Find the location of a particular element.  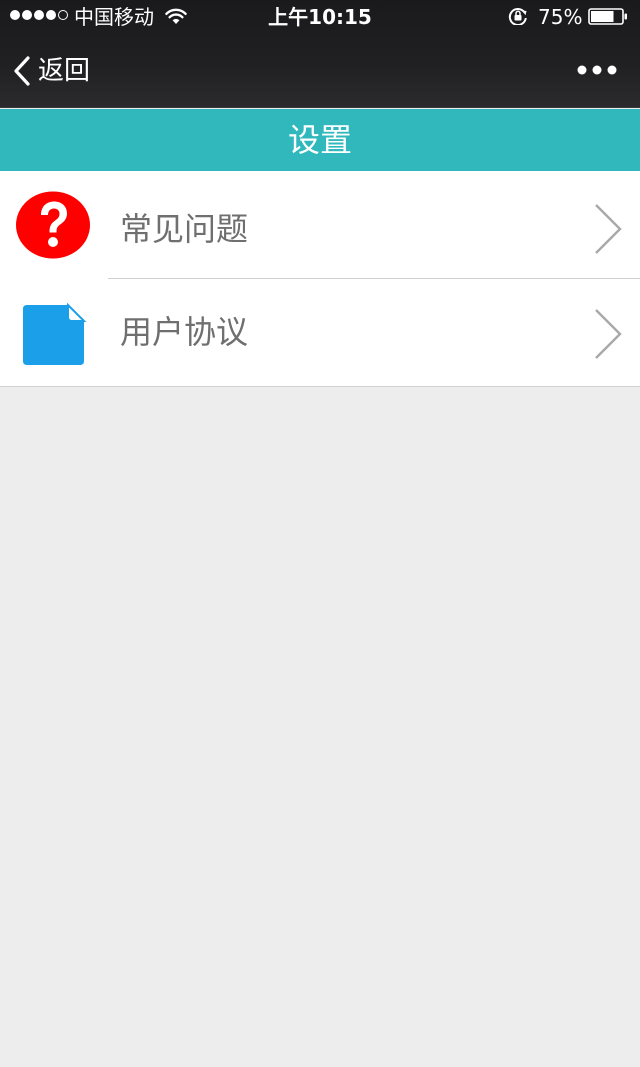

rotation-lock-icon is located at coordinates (517, 16).